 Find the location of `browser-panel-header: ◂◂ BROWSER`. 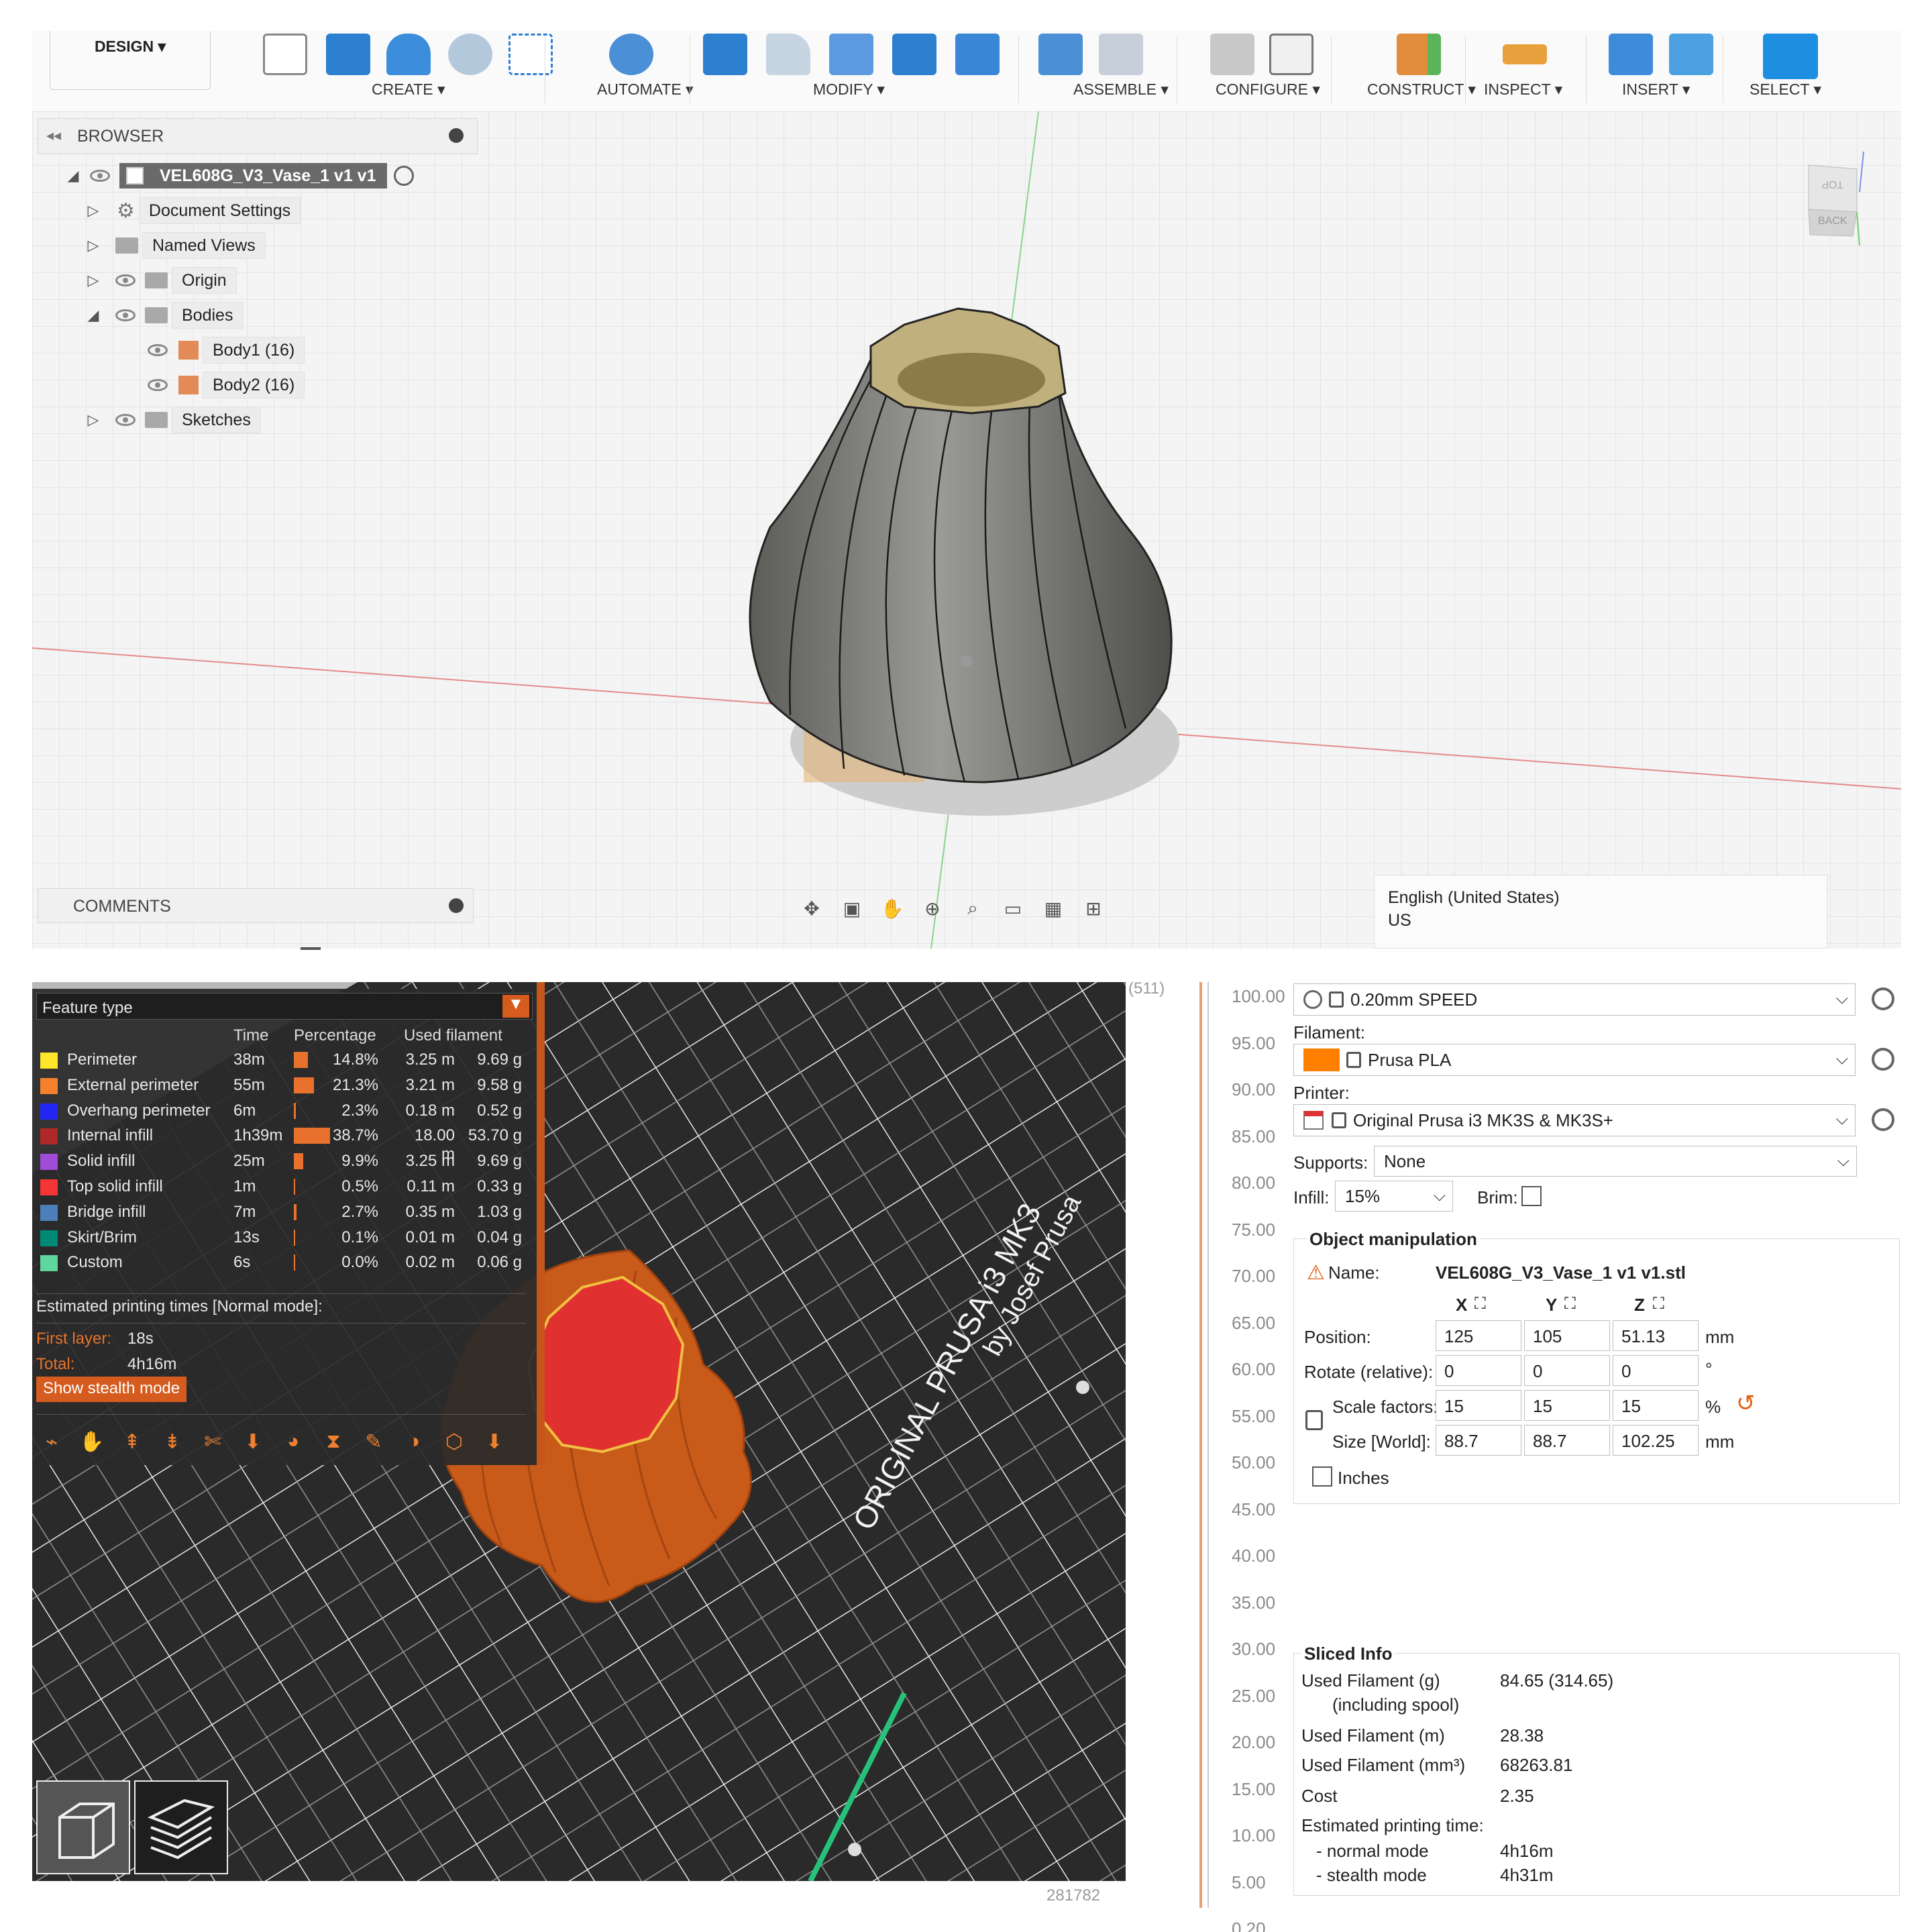

browser-panel-header: ◂◂ BROWSER is located at coordinates (258, 136).